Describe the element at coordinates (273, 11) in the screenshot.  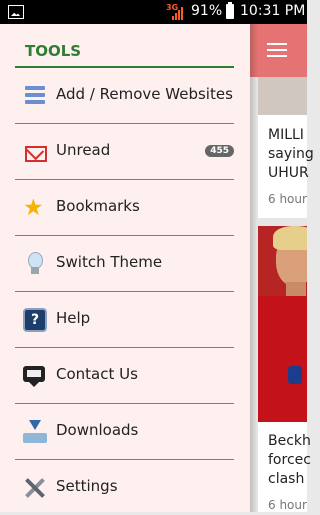
I see `clock: 10:31 PM` at that location.